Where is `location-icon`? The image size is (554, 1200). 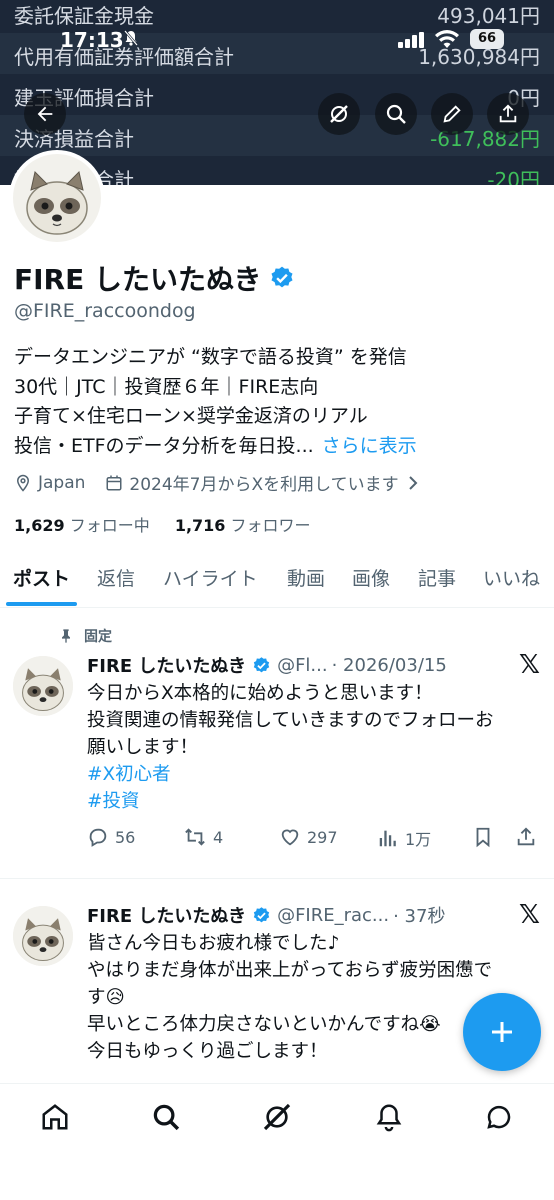
location-icon is located at coordinates (23, 483).